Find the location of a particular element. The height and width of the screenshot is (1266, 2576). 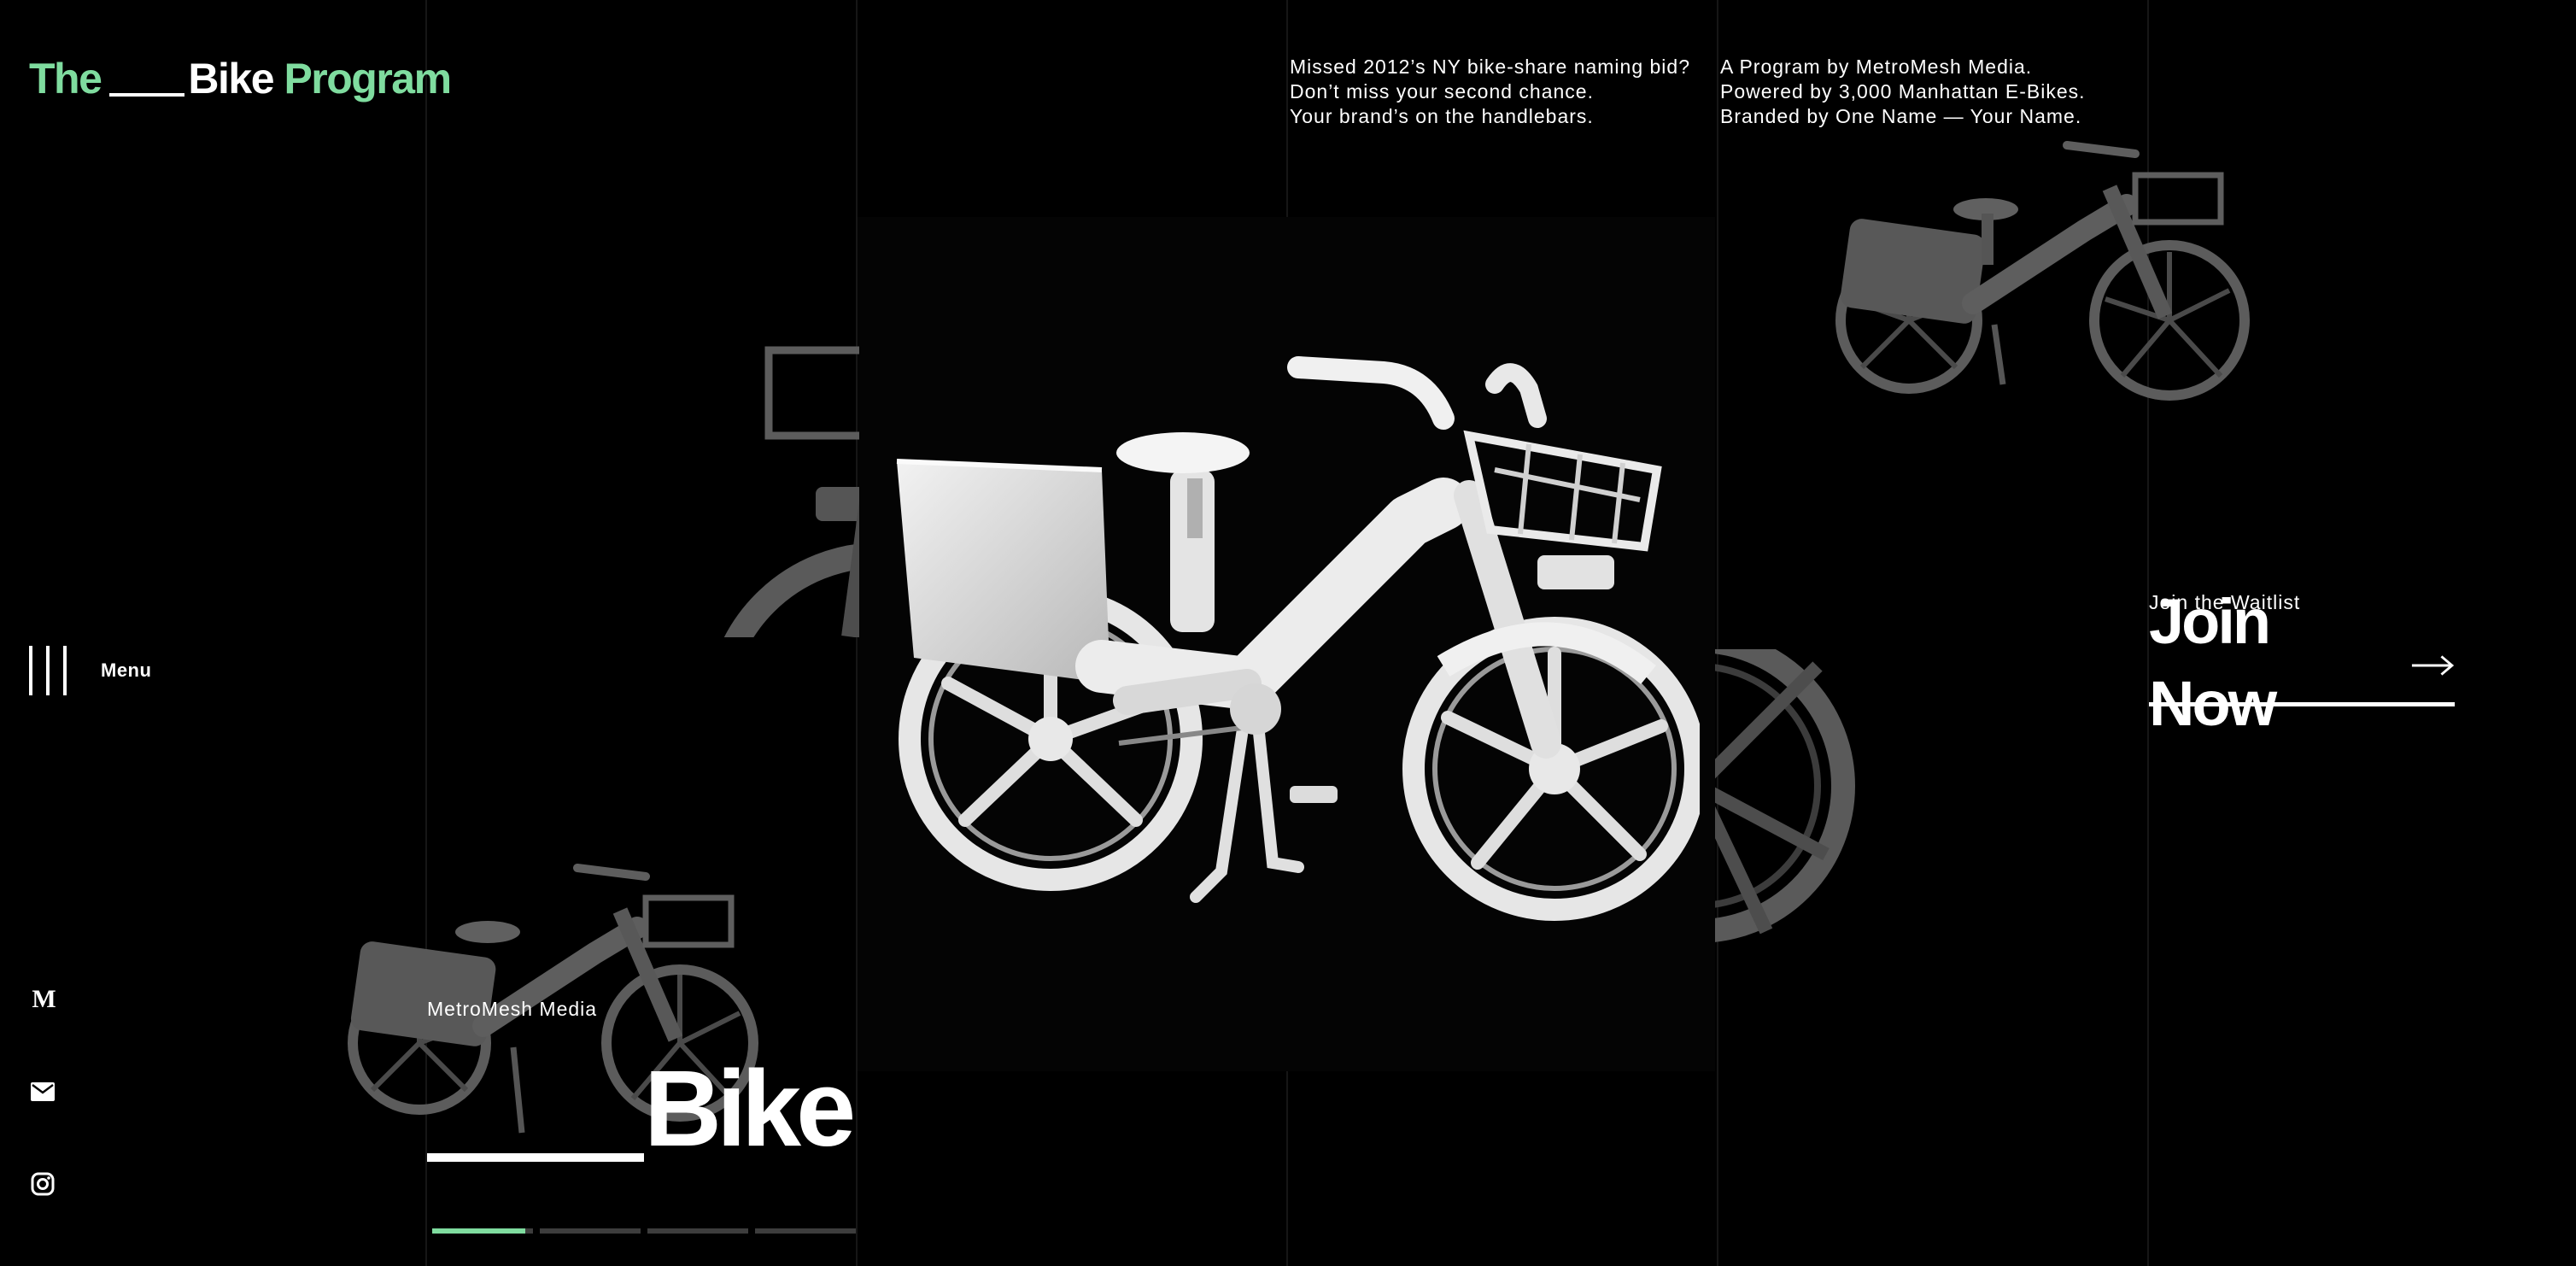

site-logo: The Bike Program is located at coordinates (240, 78).